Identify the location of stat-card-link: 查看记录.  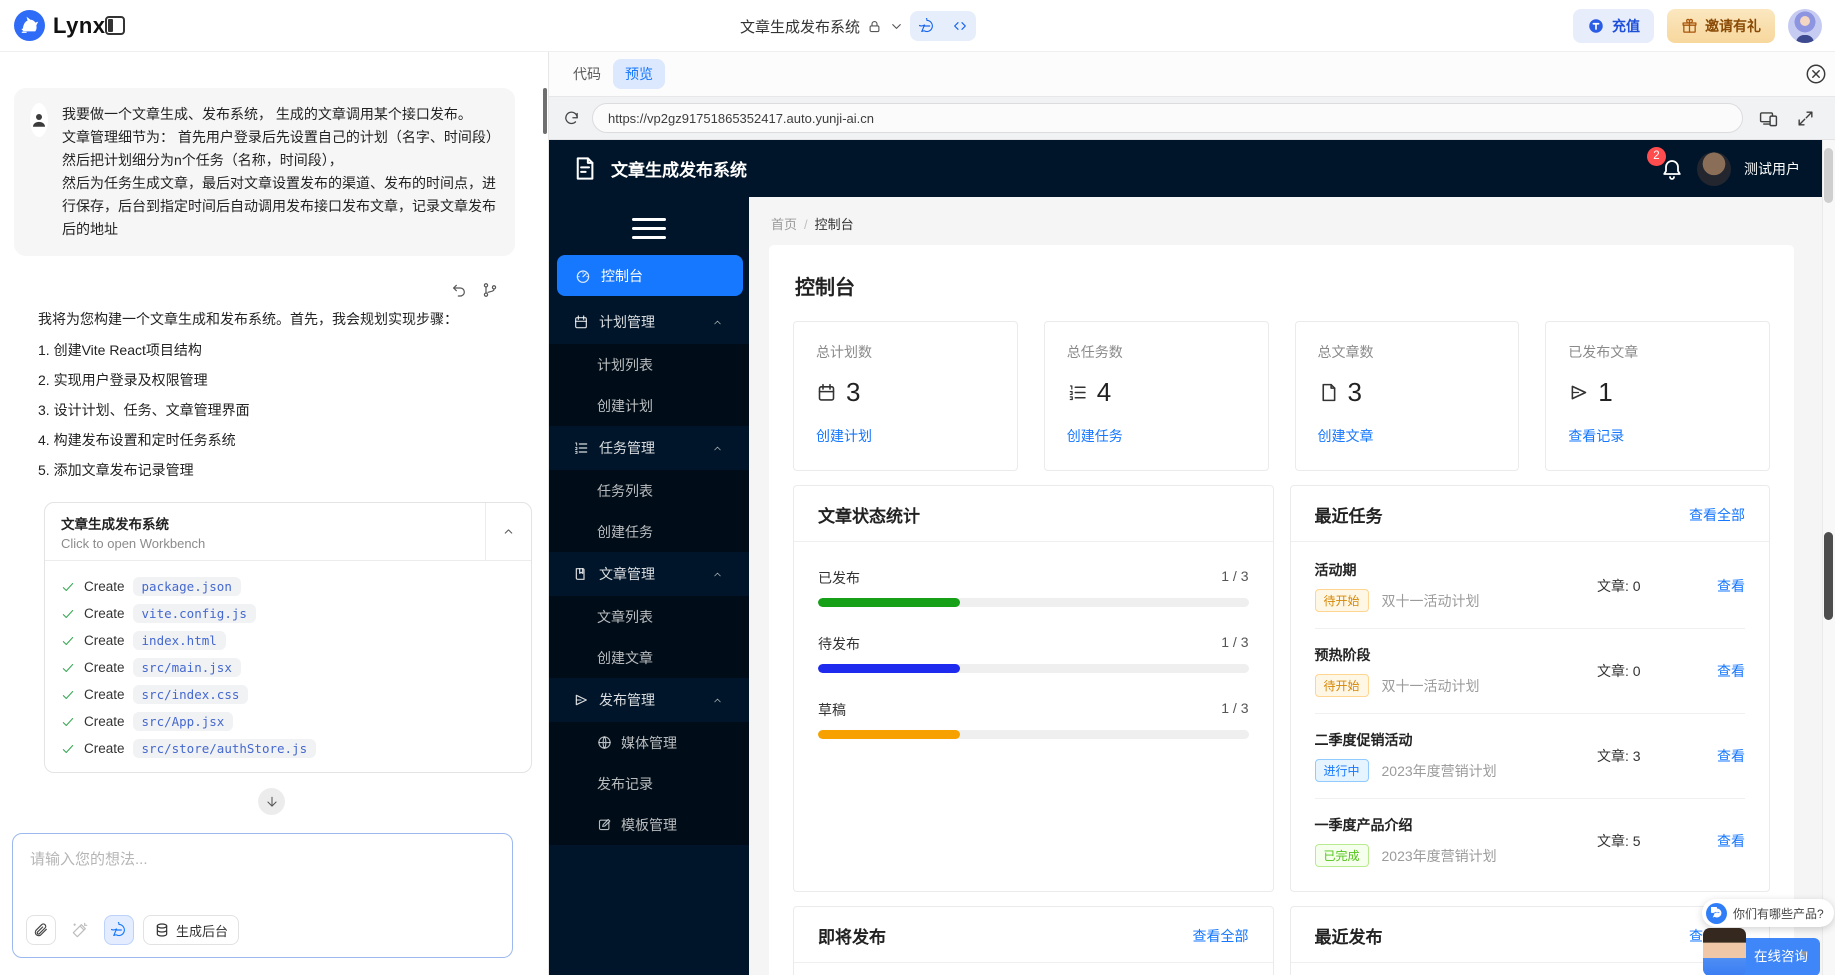
(1596, 436).